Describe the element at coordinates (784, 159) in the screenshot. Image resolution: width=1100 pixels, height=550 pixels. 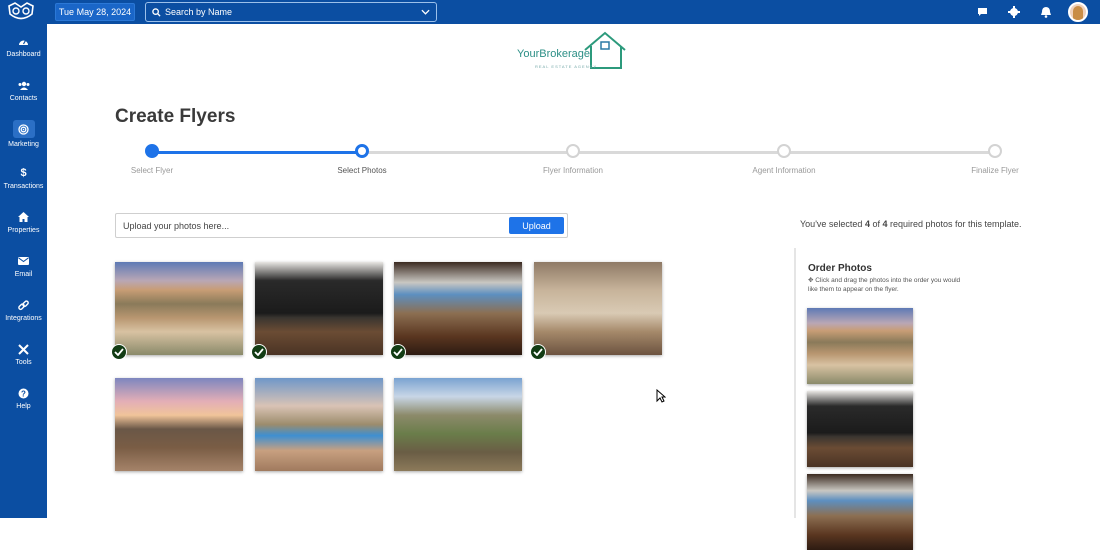
I see `step-agent-information: Agent Information` at that location.